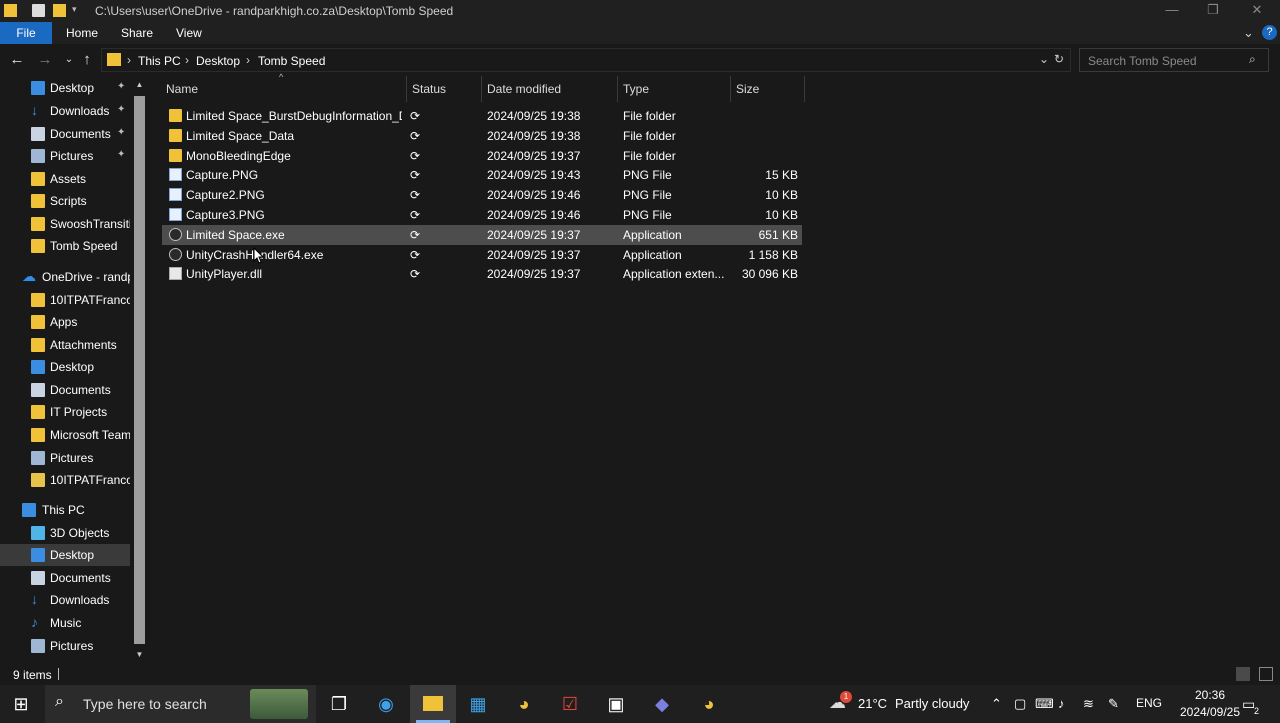 Image resolution: width=1280 pixels, height=723 pixels. What do you see at coordinates (1113, 704) in the screenshot?
I see `pen-icon: ✎` at bounding box center [1113, 704].